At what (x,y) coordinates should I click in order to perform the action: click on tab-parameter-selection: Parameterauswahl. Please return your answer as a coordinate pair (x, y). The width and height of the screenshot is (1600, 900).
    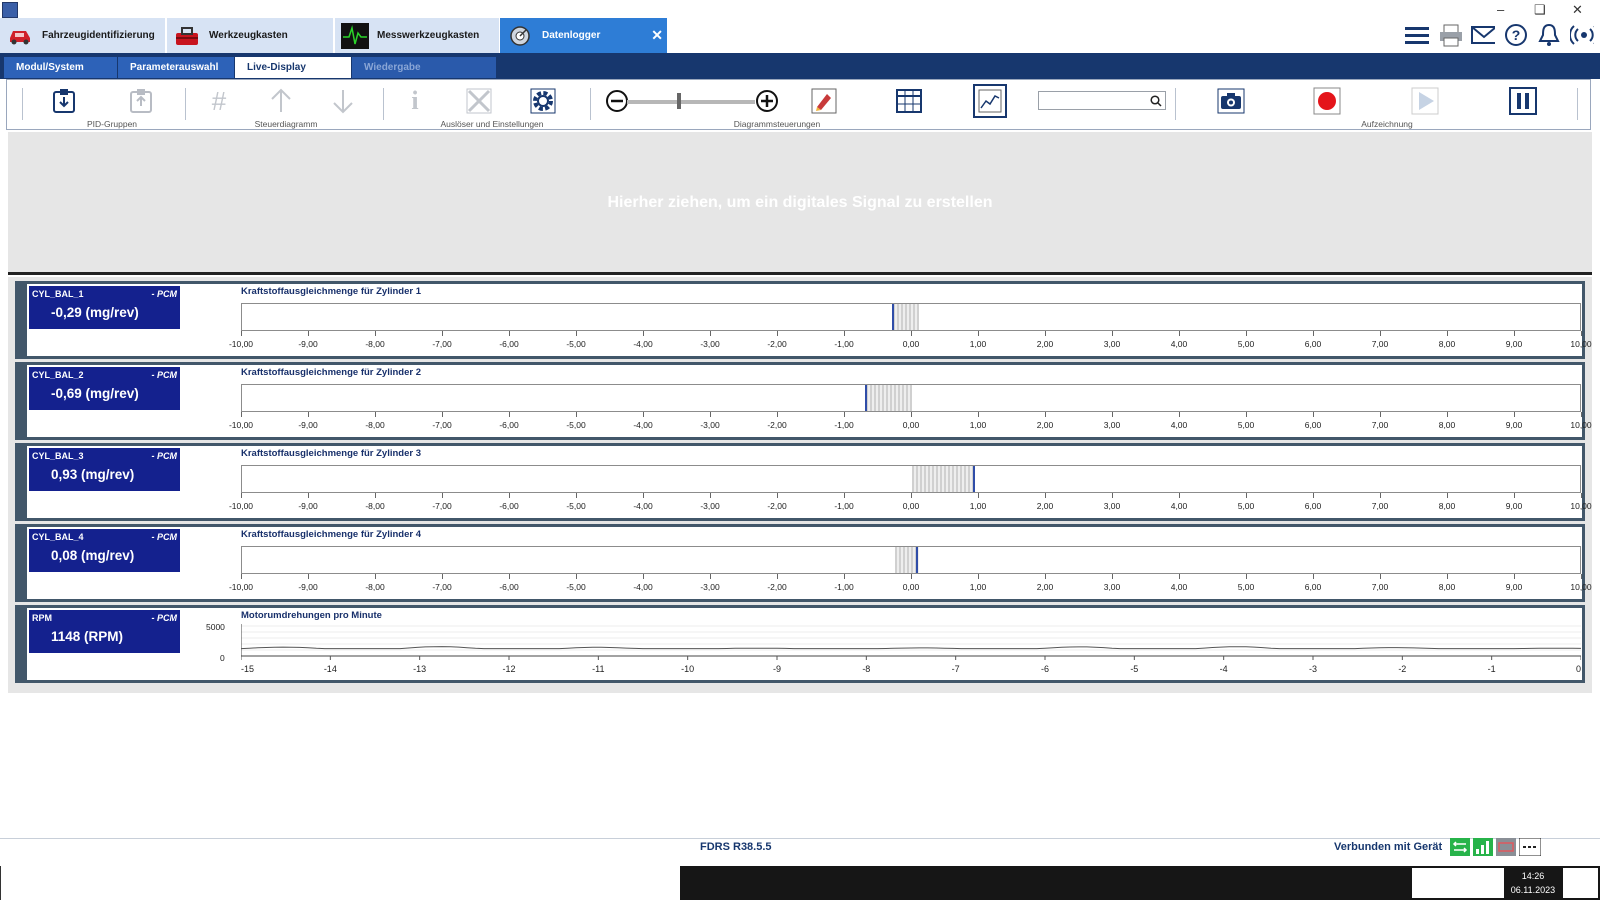
    Looking at the image, I should click on (176, 67).